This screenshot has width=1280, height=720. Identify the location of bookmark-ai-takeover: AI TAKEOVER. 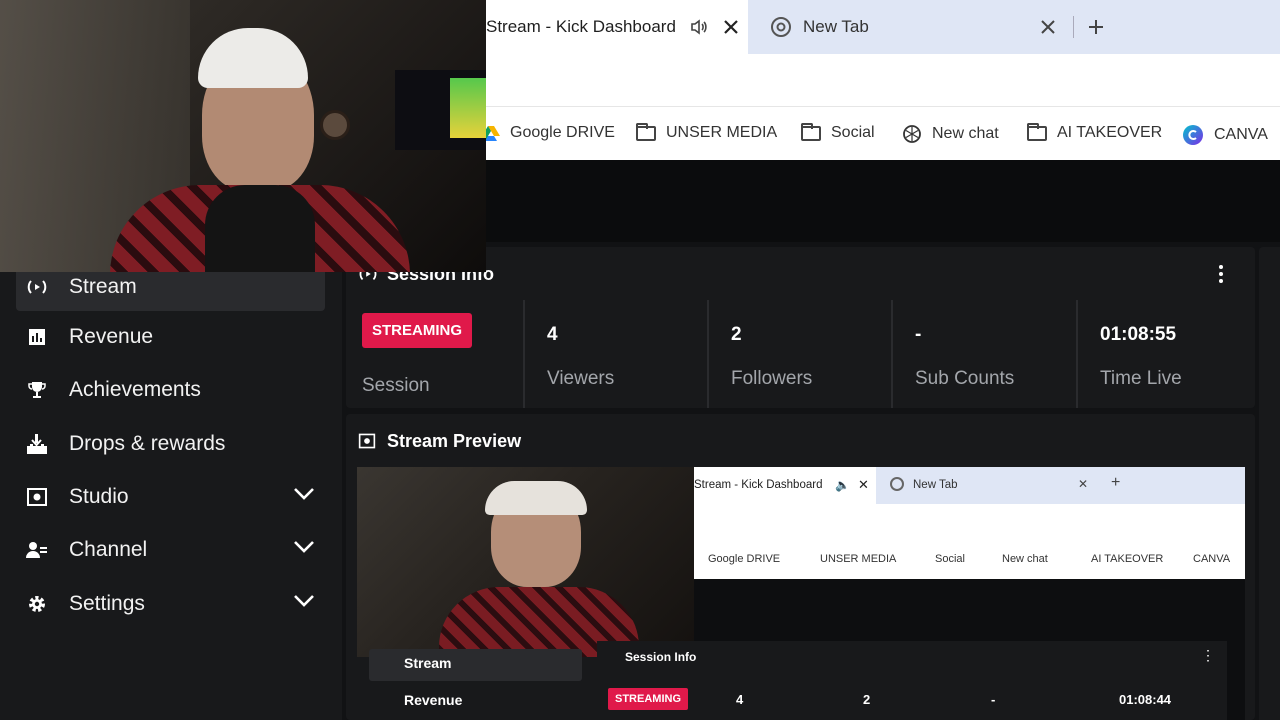
(1095, 132).